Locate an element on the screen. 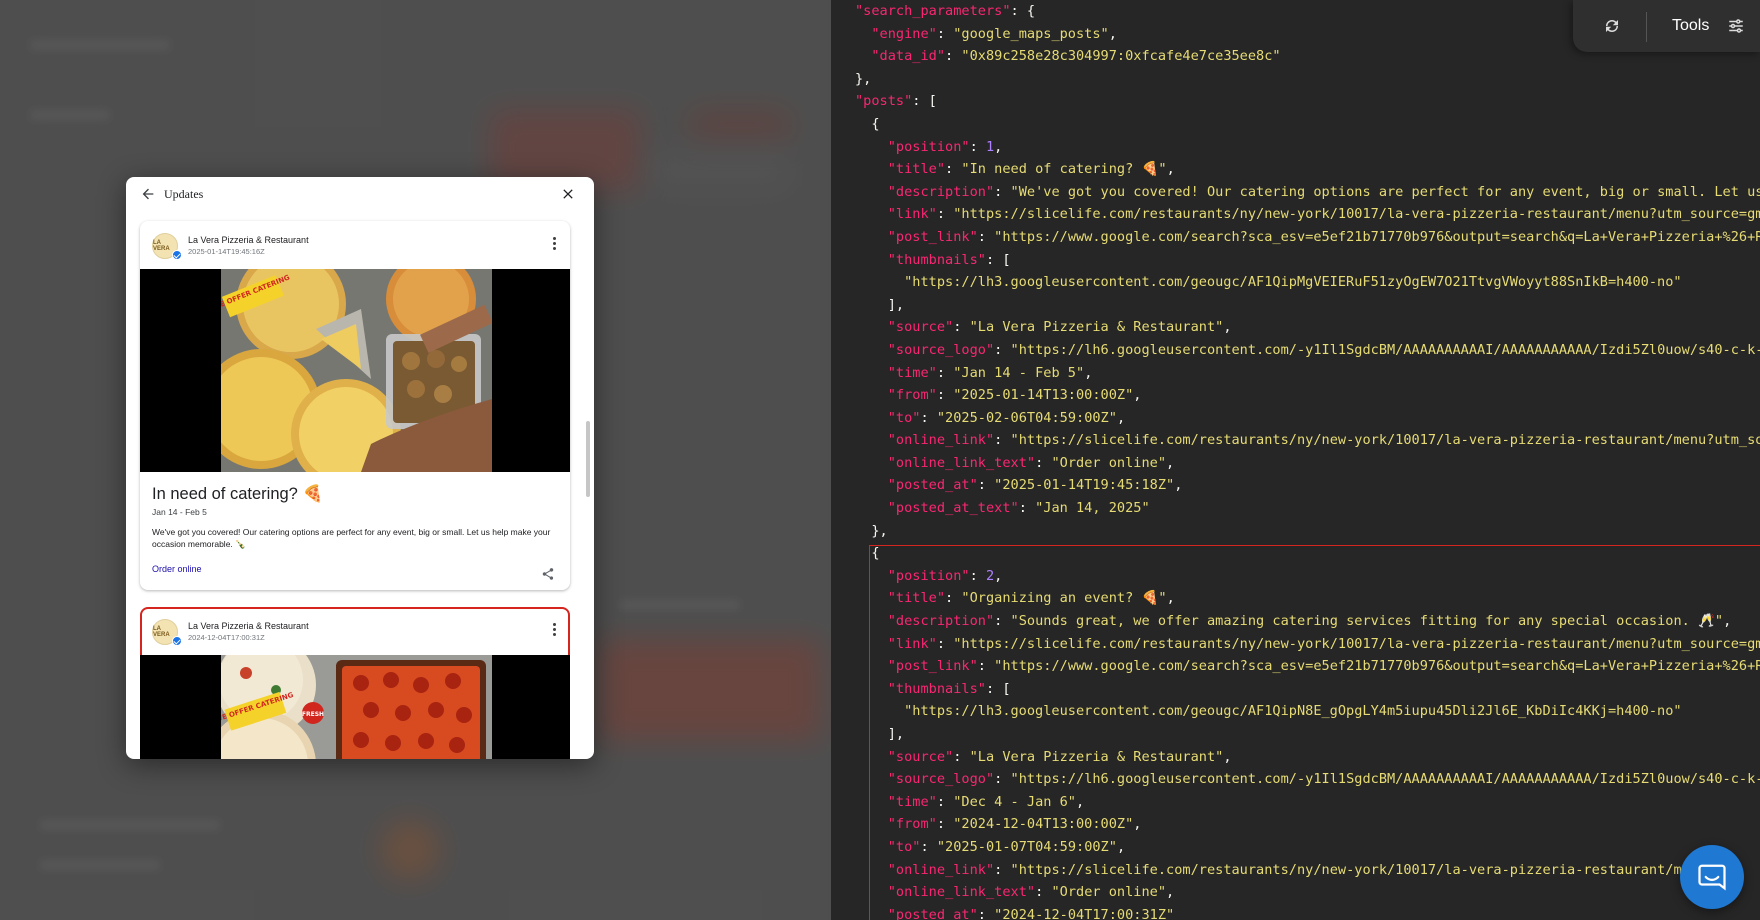 This screenshot has height=920, width=1760. json-key: "from" is located at coordinates (912, 824).